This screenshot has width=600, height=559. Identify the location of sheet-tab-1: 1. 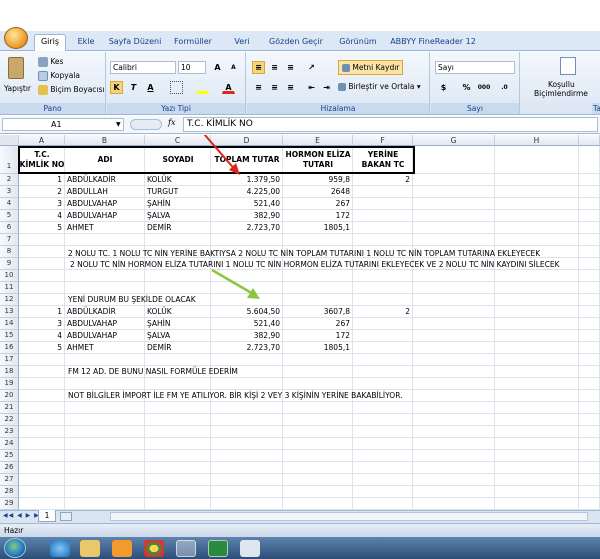
(47, 516).